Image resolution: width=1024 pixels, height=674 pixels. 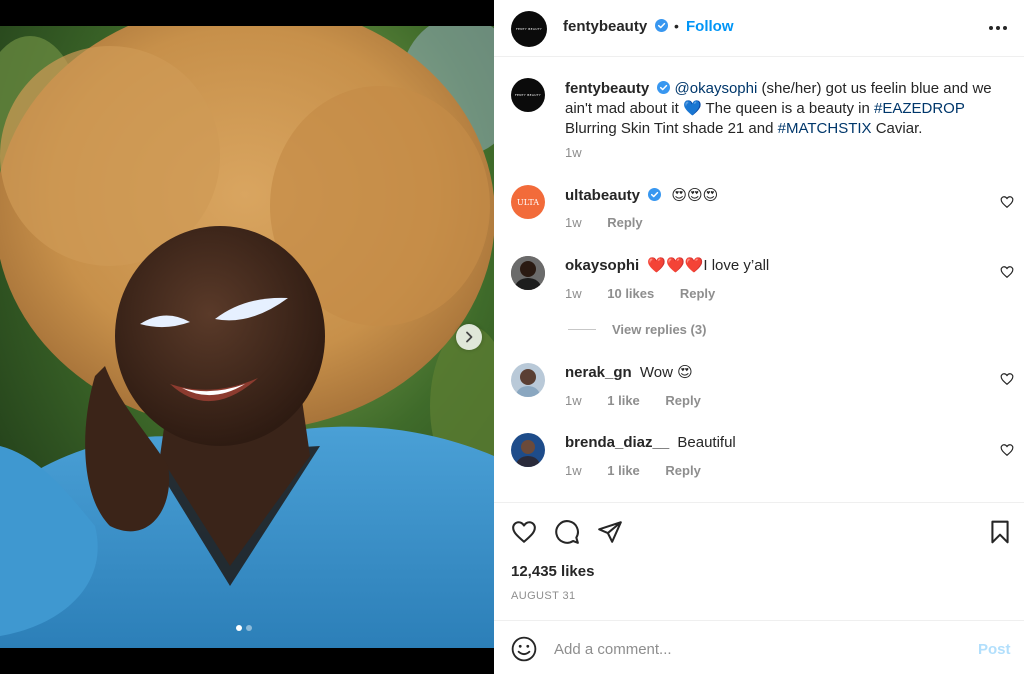 I want to click on comment-meta: 1w Reply, so click(x=604, y=222).